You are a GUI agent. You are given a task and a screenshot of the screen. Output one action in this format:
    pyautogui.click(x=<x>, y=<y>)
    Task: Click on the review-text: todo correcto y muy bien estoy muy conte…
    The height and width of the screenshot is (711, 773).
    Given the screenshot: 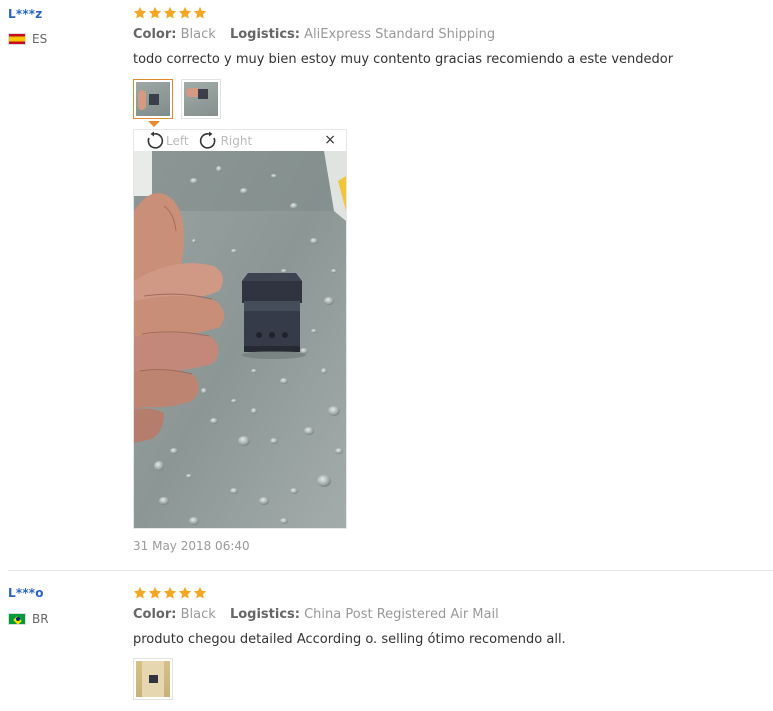 What is the action you would take?
    pyautogui.click(x=403, y=59)
    